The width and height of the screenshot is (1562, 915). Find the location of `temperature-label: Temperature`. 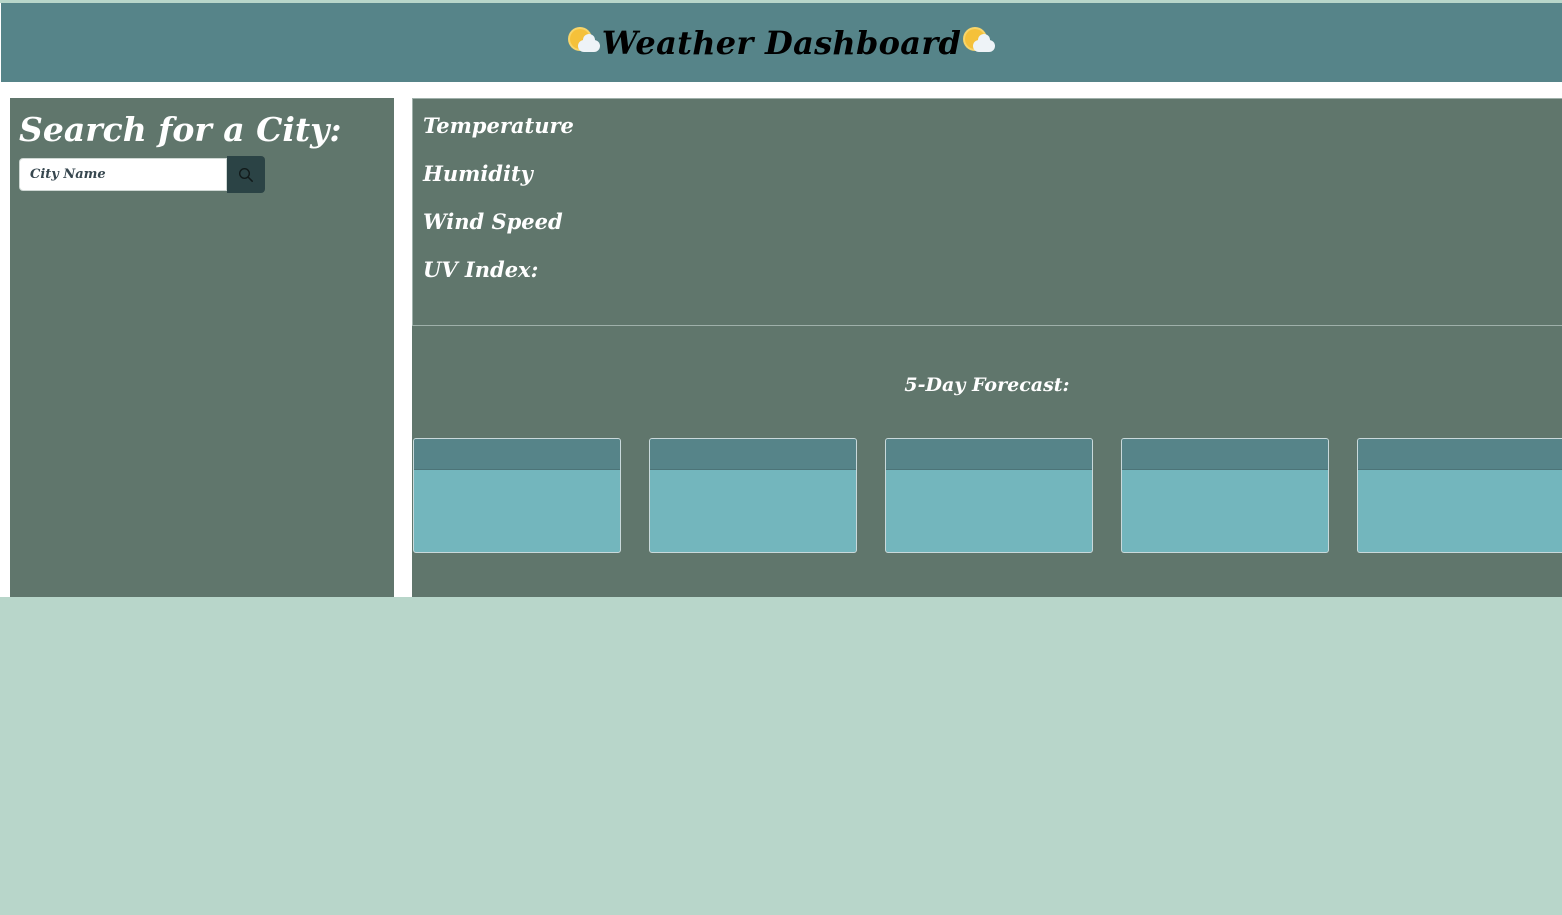

temperature-label: Temperature is located at coordinates (498, 125).